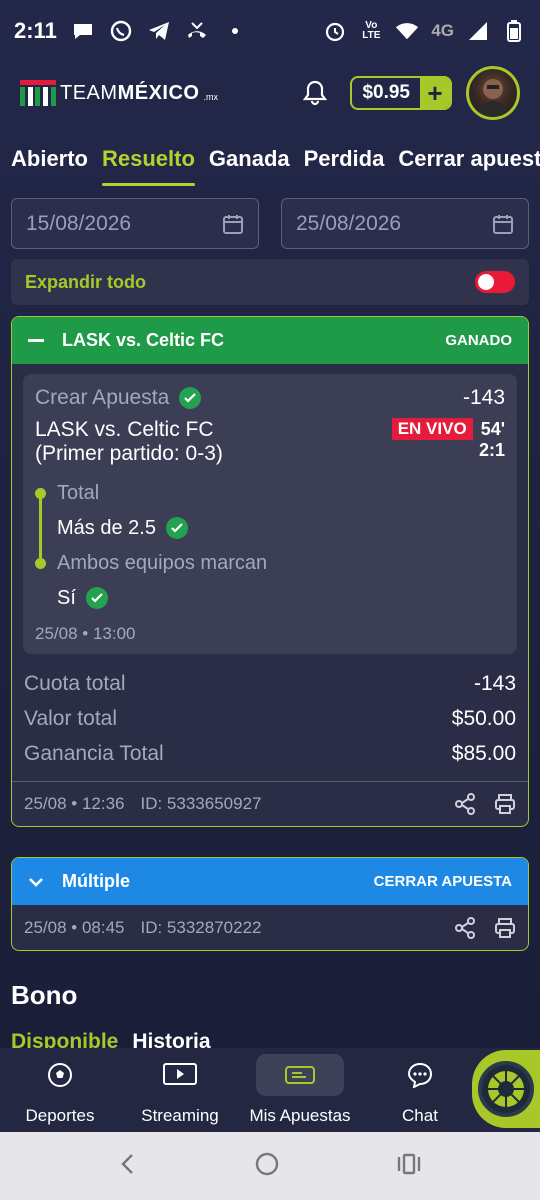  Describe the element at coordinates (493, 93) in the screenshot. I see `avatar` at that location.